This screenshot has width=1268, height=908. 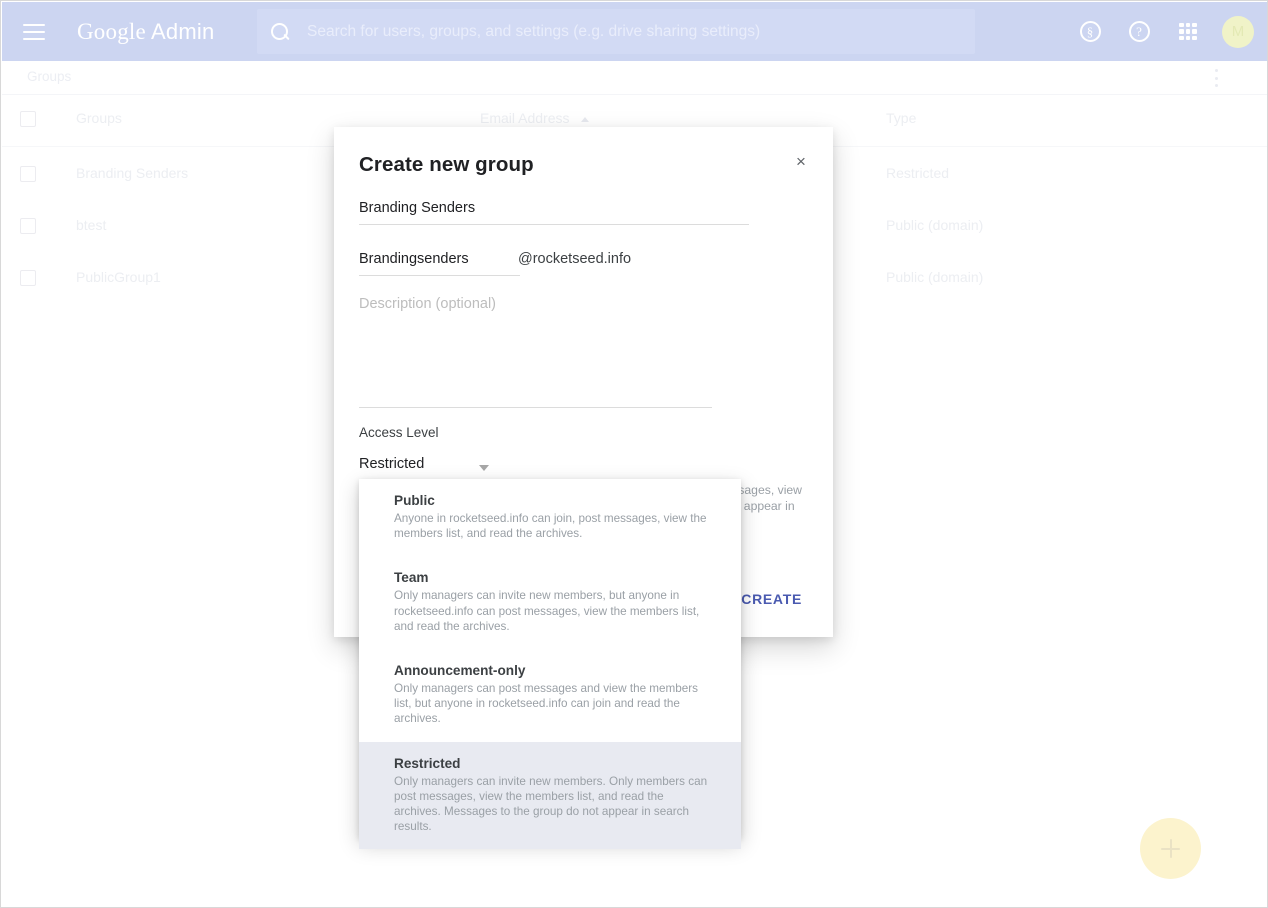 What do you see at coordinates (34, 31) in the screenshot?
I see `hamburger-icon` at bounding box center [34, 31].